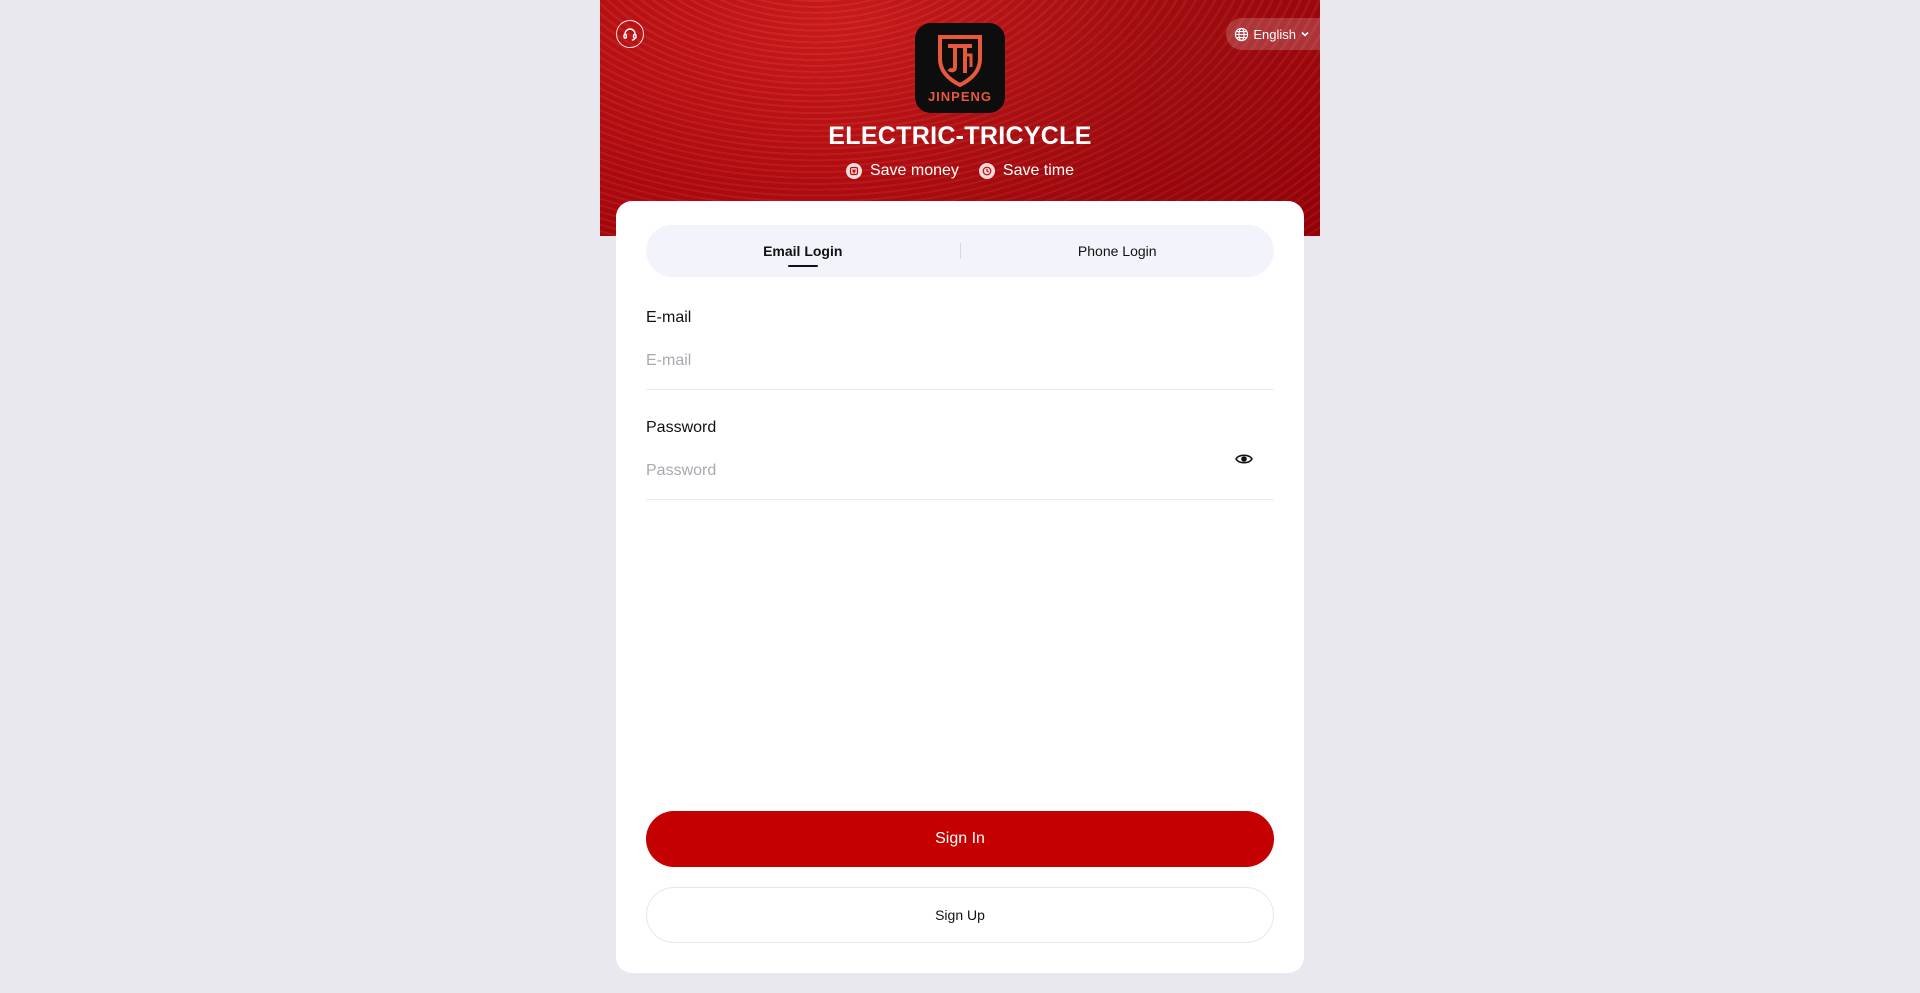  What do you see at coordinates (960, 839) in the screenshot?
I see `sign-in-button: Sign In` at bounding box center [960, 839].